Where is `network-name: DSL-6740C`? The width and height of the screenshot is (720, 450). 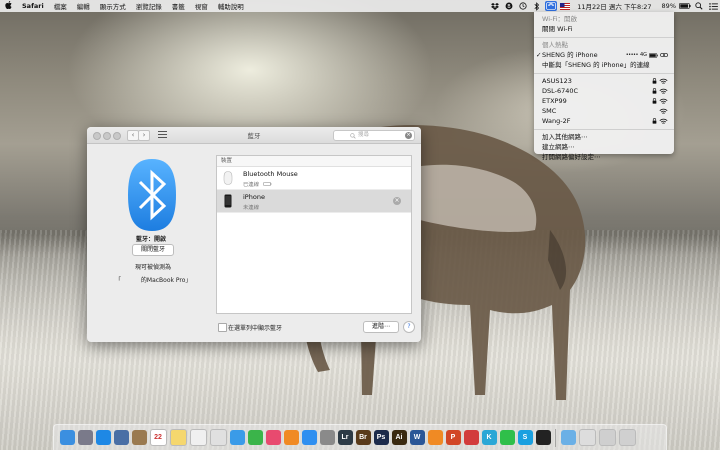
network-name: DSL-6740C is located at coordinates (560, 91).